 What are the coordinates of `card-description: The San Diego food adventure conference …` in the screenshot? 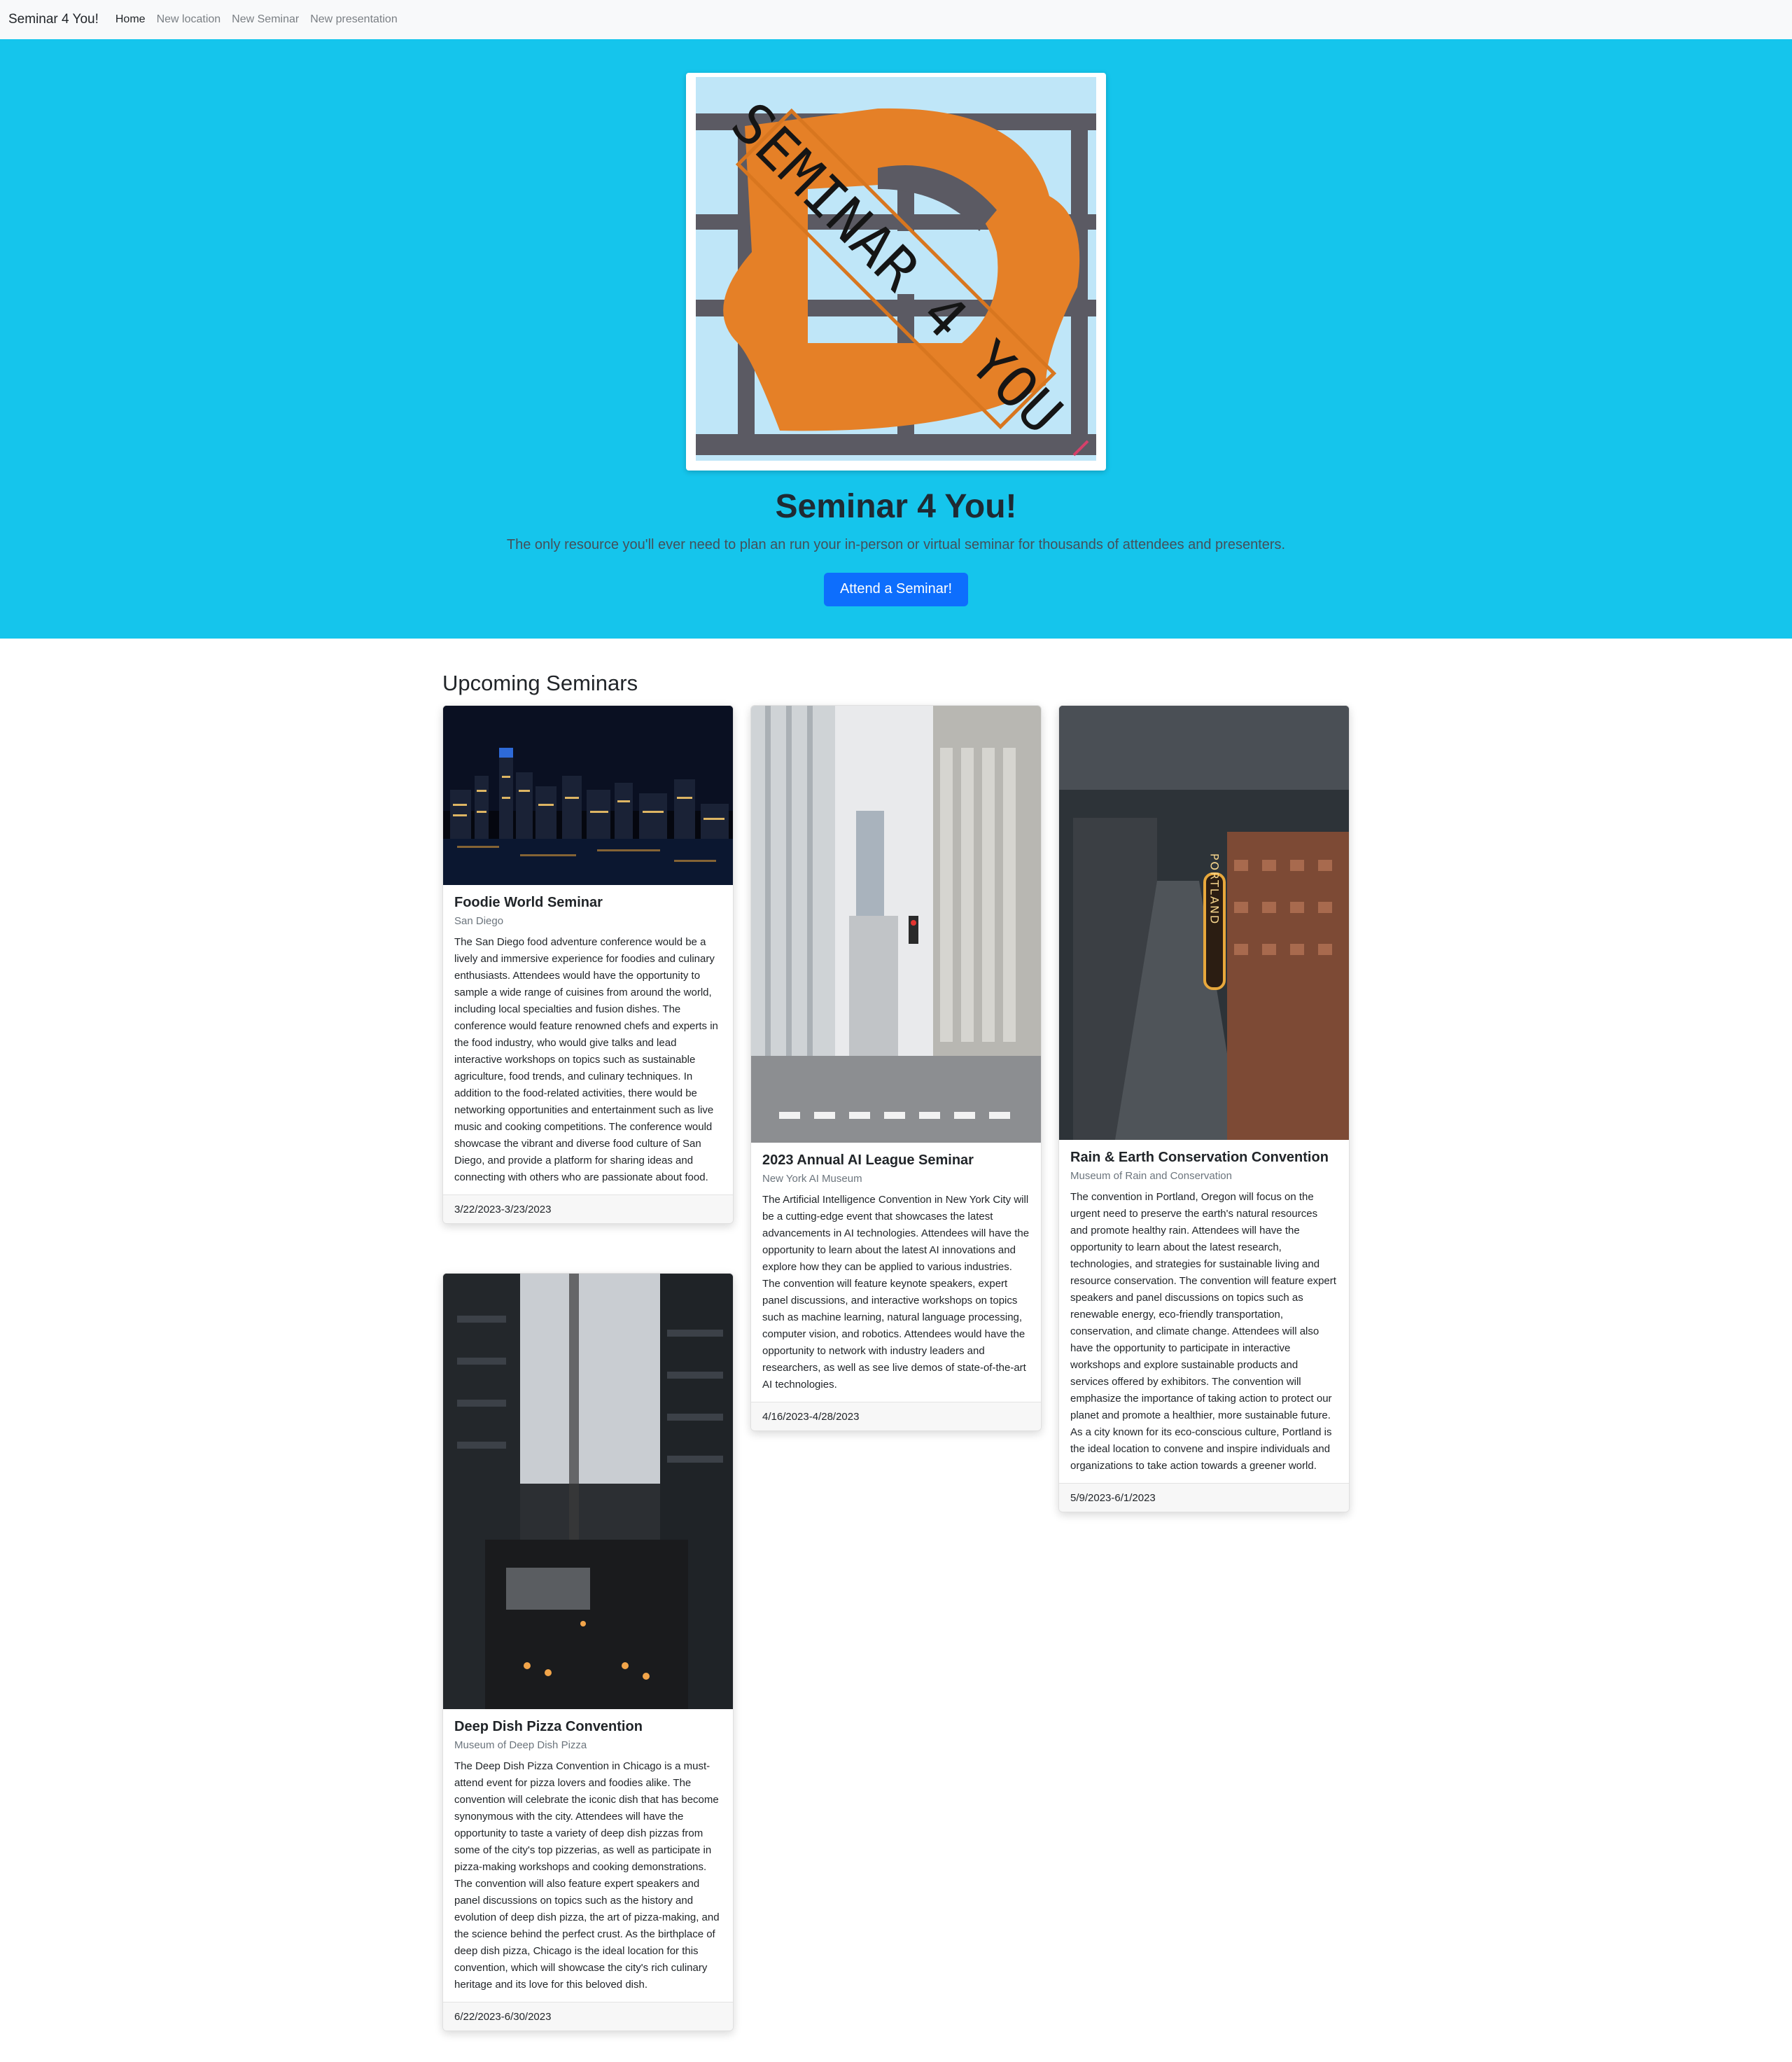 It's located at (586, 1059).